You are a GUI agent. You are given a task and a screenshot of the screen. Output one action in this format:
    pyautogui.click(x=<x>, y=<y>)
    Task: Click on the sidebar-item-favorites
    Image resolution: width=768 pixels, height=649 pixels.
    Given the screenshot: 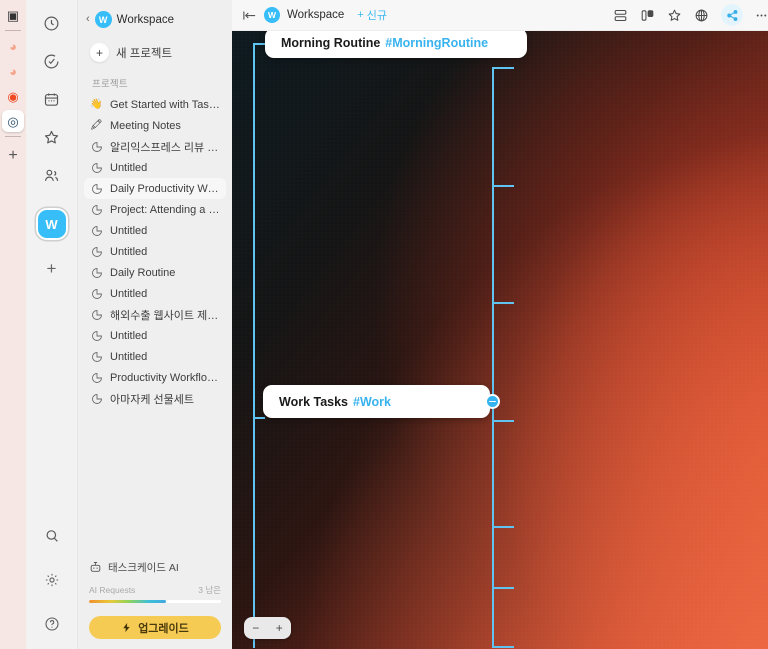 What is the action you would take?
    pyautogui.click(x=52, y=137)
    